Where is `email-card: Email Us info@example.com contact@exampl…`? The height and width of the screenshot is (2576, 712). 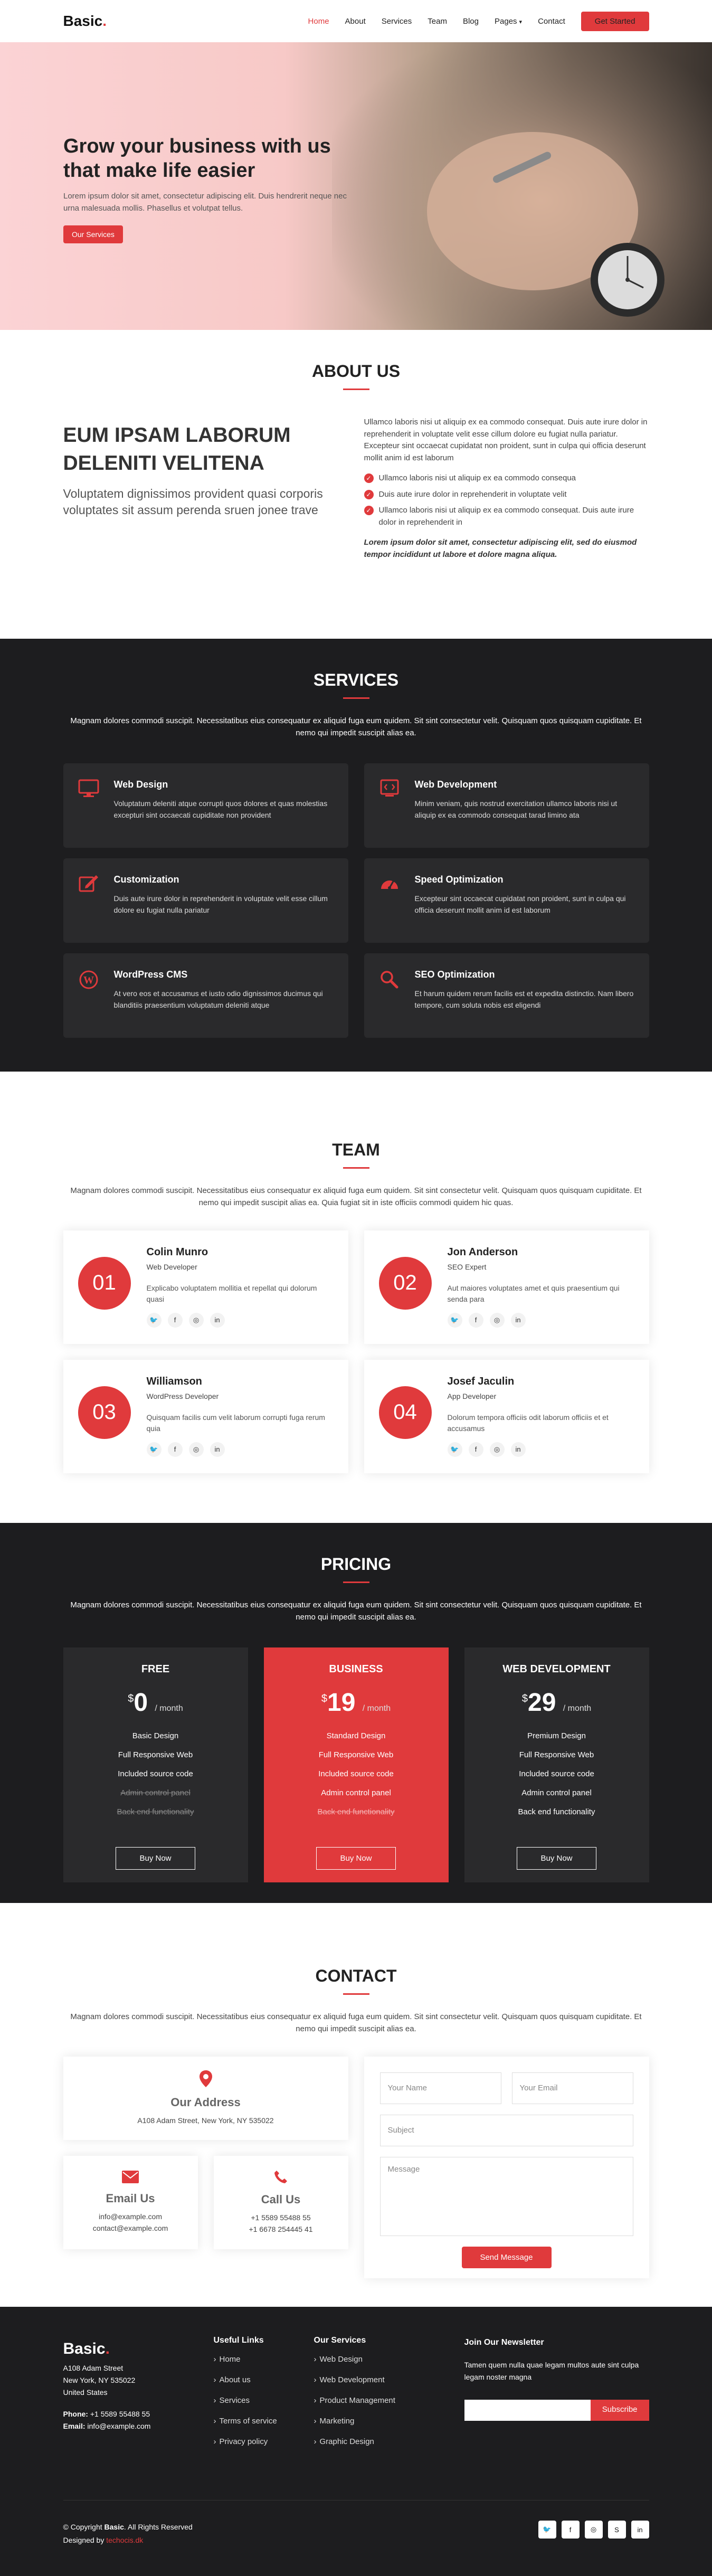 email-card: Email Us info@example.com contact@exampl… is located at coordinates (130, 2202).